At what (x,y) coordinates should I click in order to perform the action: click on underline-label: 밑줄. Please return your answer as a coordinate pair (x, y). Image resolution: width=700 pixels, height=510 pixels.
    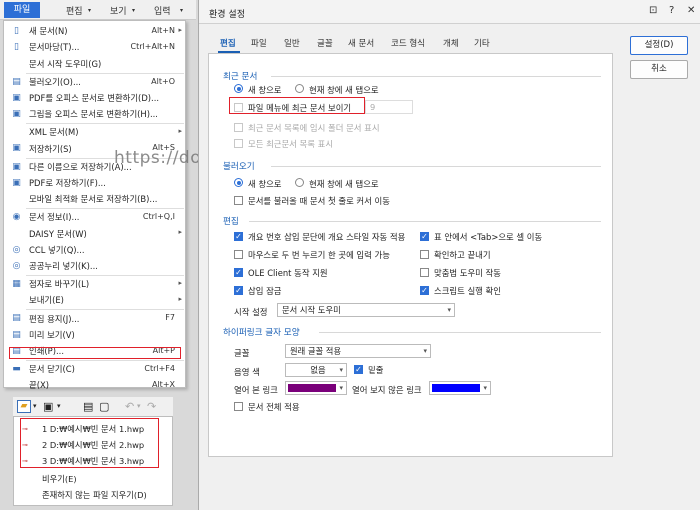
    Looking at the image, I should click on (376, 370).